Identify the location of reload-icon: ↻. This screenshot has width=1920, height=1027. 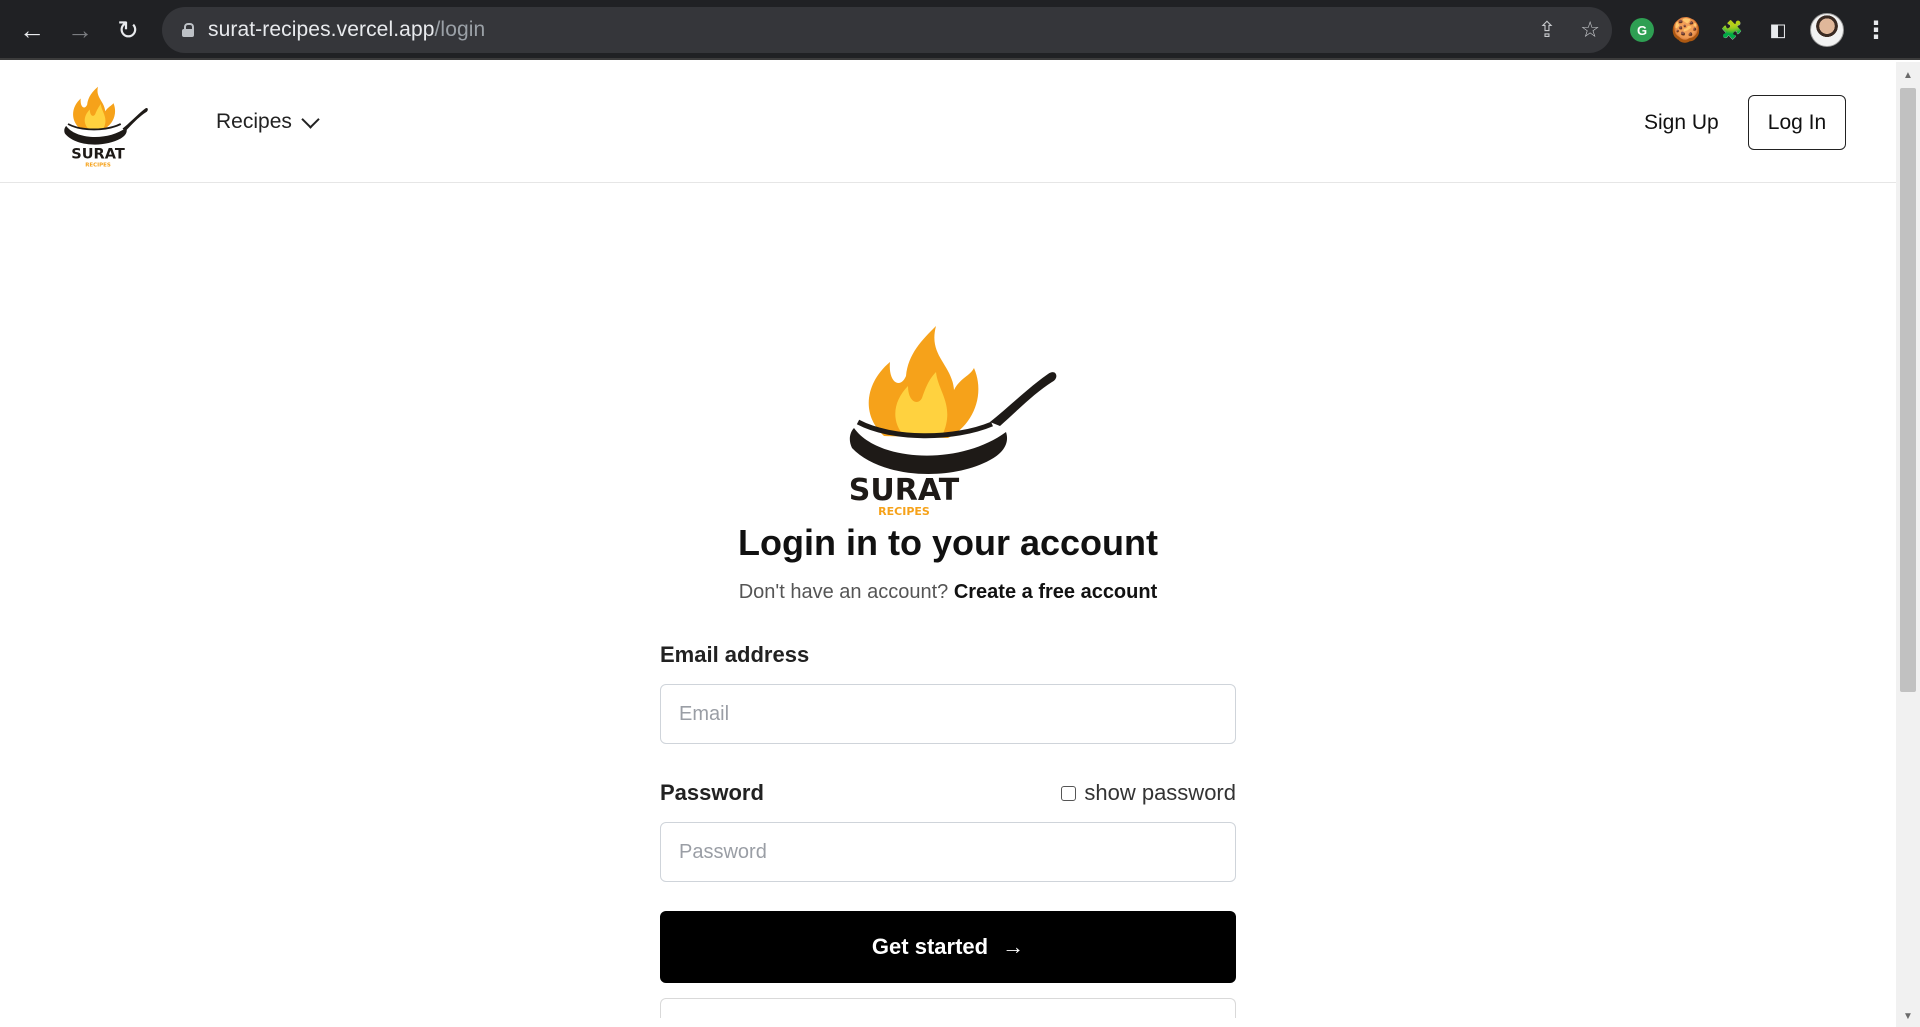
(128, 30).